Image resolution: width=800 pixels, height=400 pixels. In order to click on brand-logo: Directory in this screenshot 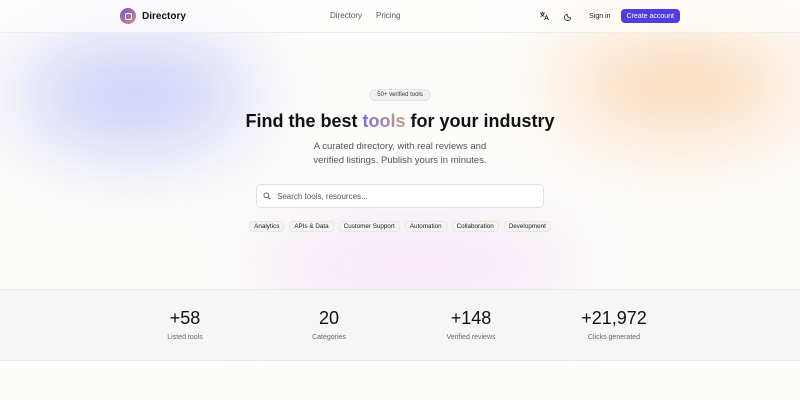, I will do `click(153, 16)`.